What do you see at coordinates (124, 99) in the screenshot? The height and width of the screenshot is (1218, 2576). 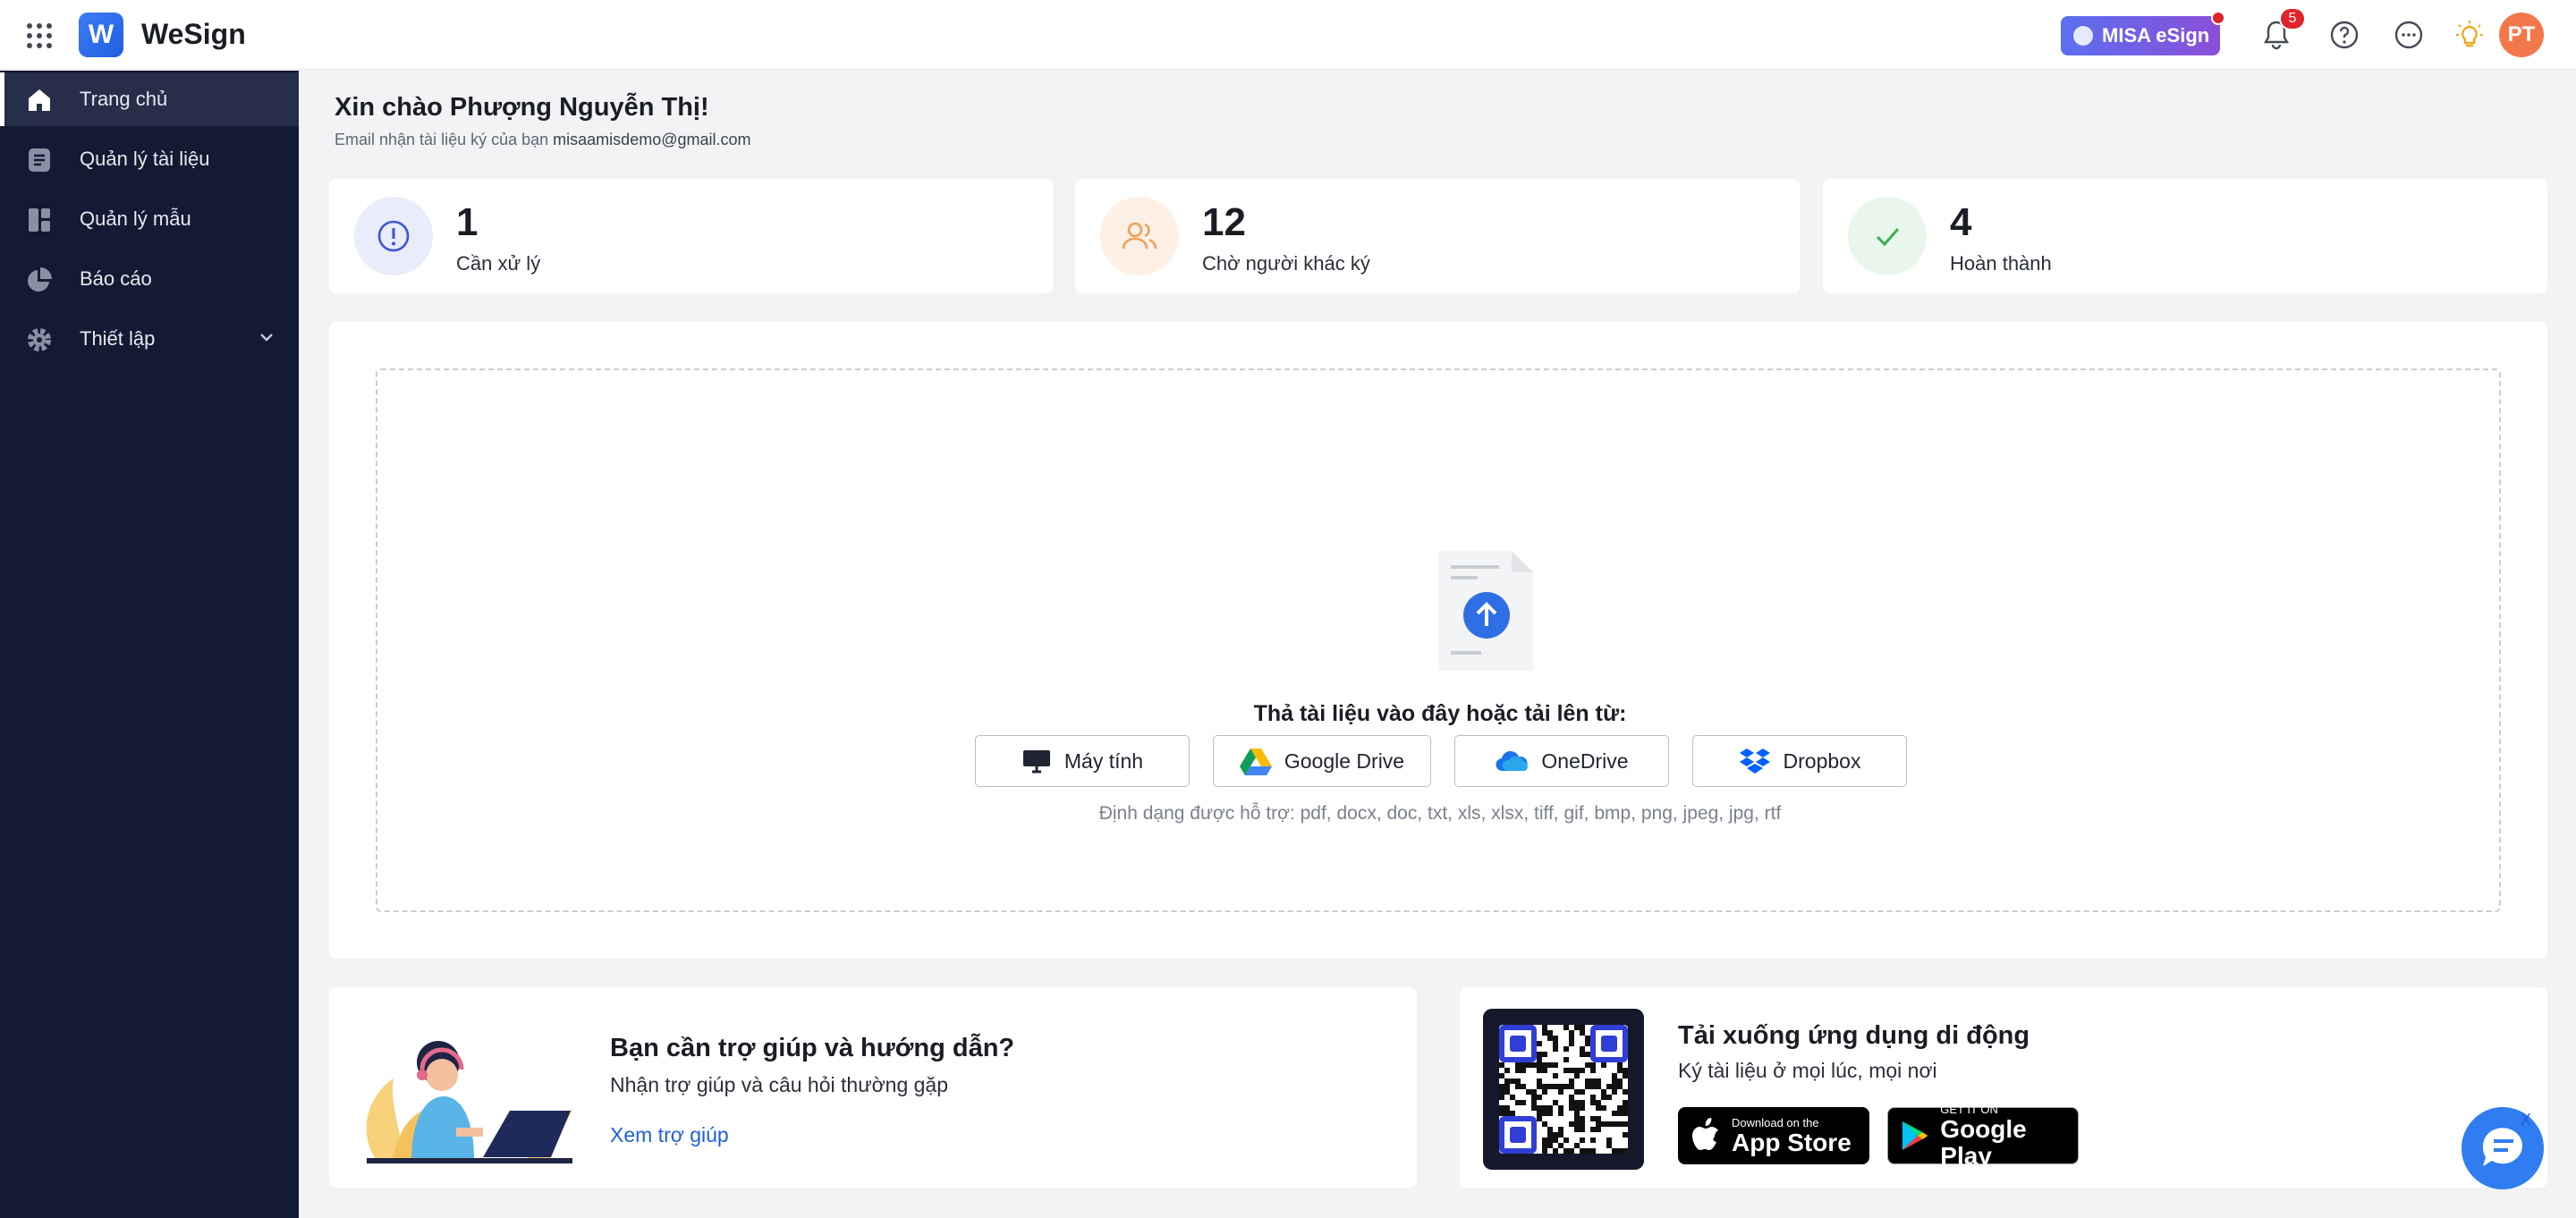 I see `sidebar-item-label: Trang chủ` at bounding box center [124, 99].